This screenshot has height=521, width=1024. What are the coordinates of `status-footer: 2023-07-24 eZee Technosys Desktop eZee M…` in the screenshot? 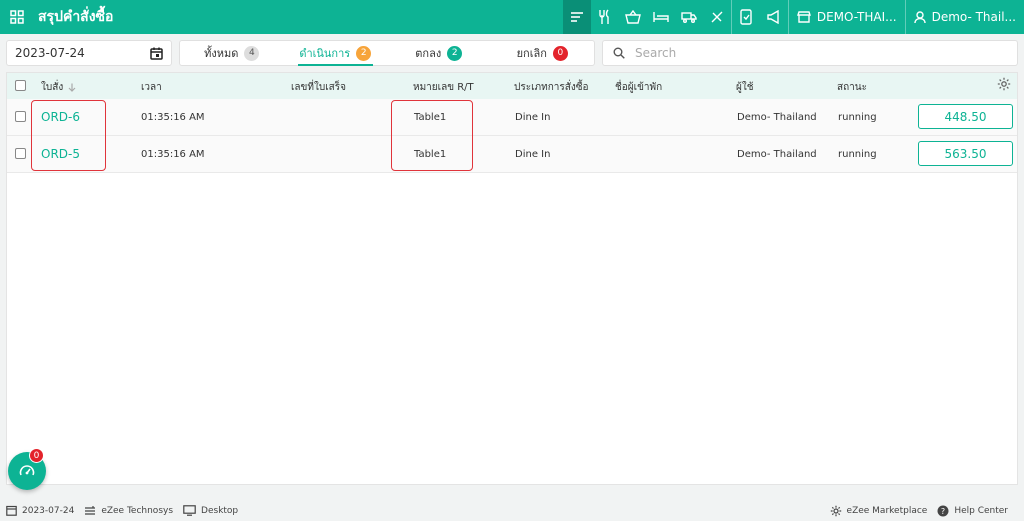 It's located at (512, 510).